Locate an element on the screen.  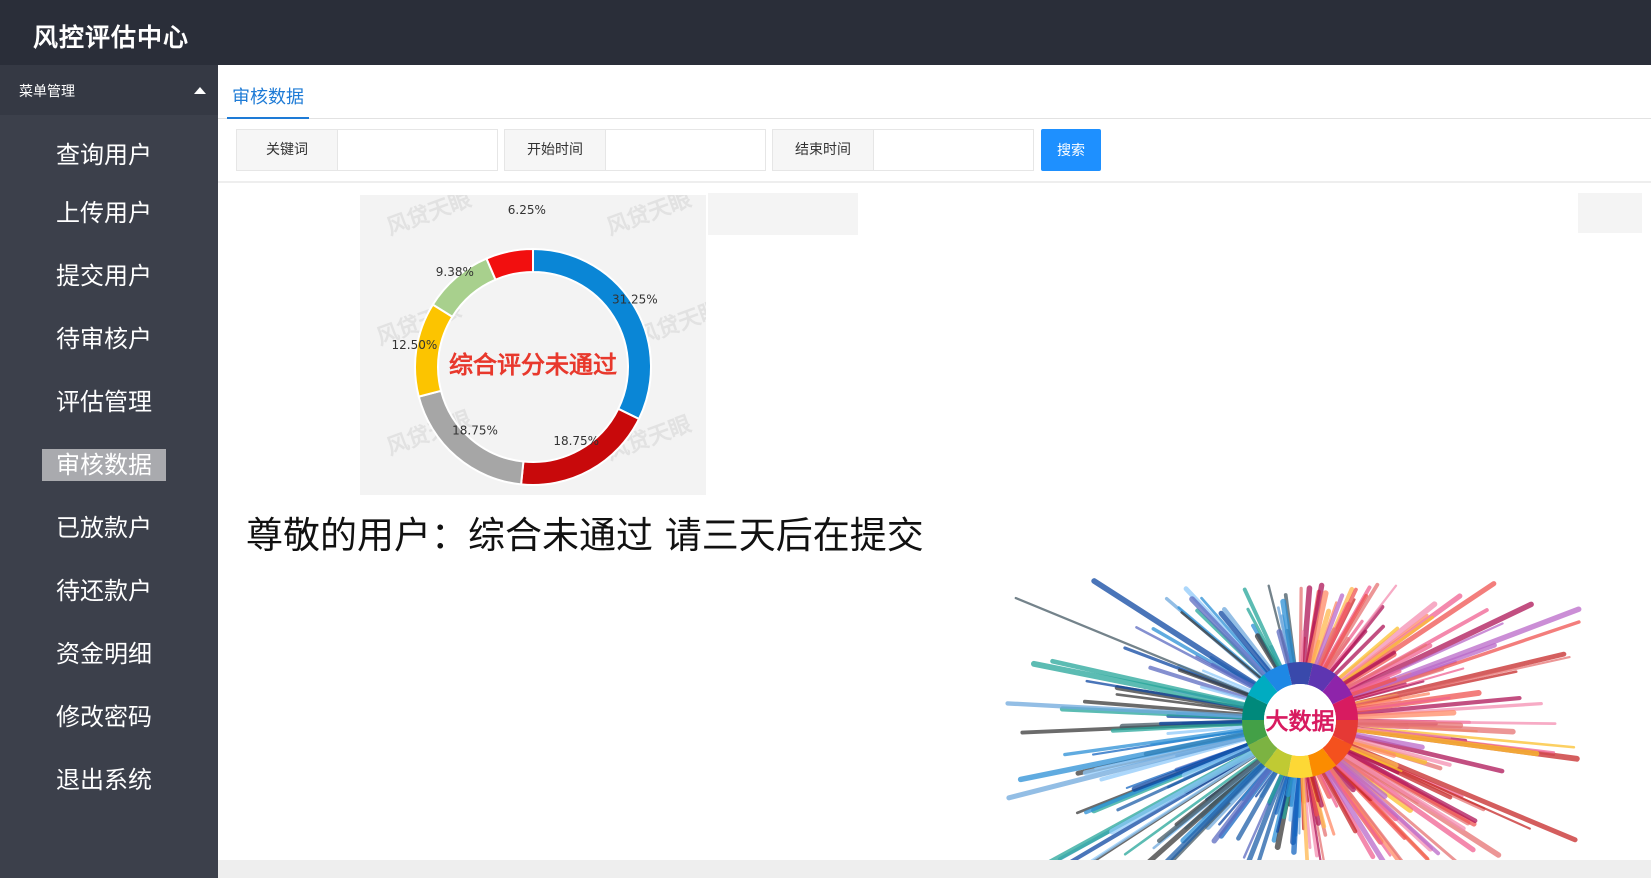
sidebar-item-label: 资金明细 is located at coordinates (104, 654).